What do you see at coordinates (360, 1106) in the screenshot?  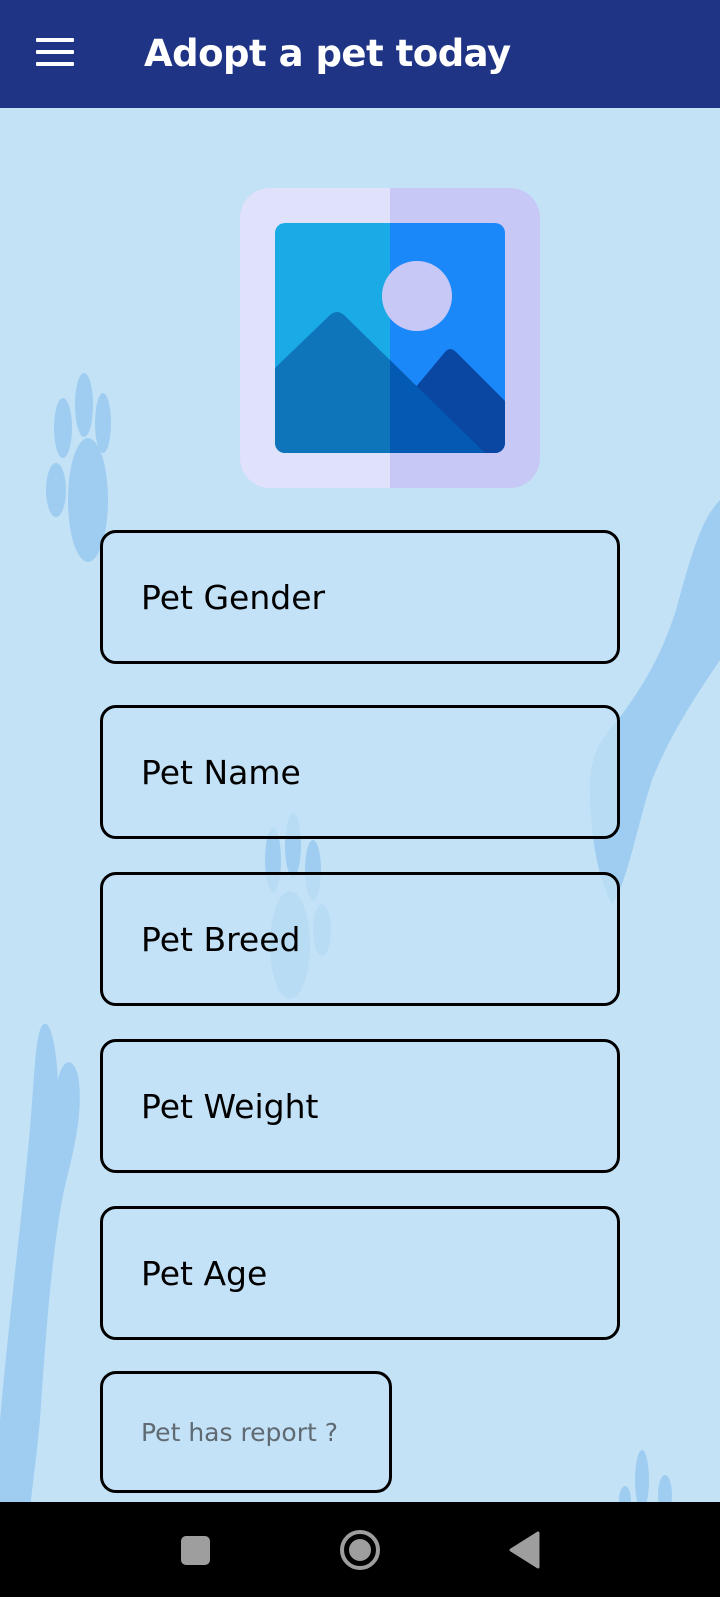 I see `pet-weight-field: Pet Weight` at bounding box center [360, 1106].